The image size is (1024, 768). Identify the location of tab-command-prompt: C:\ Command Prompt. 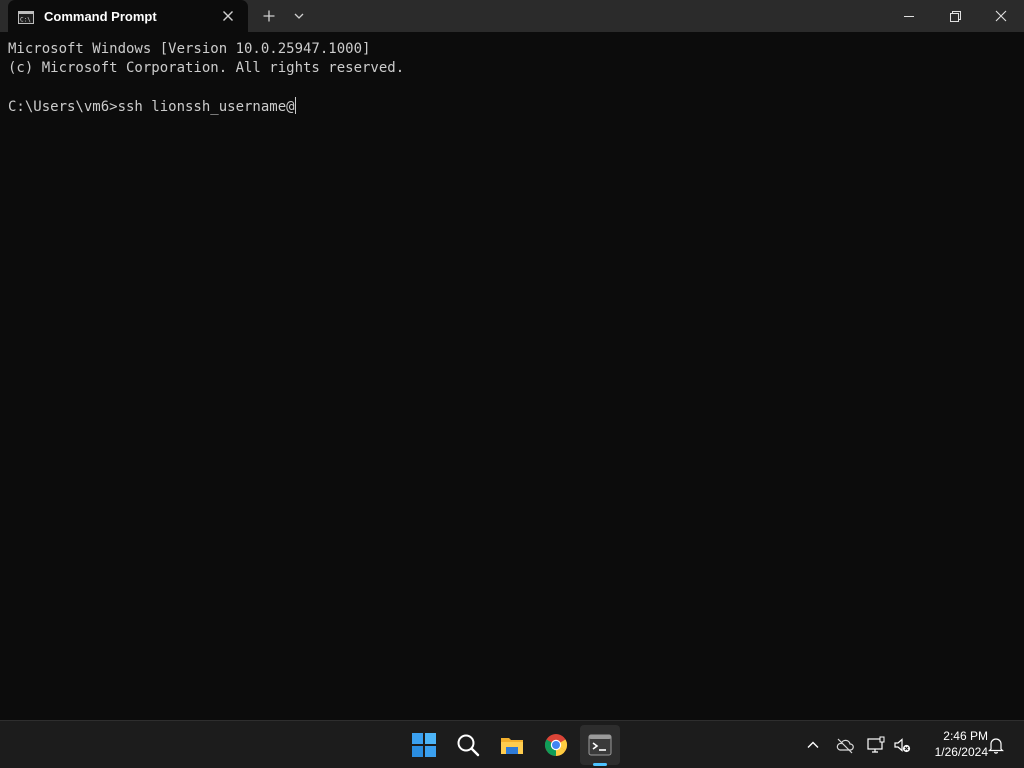
(128, 16).